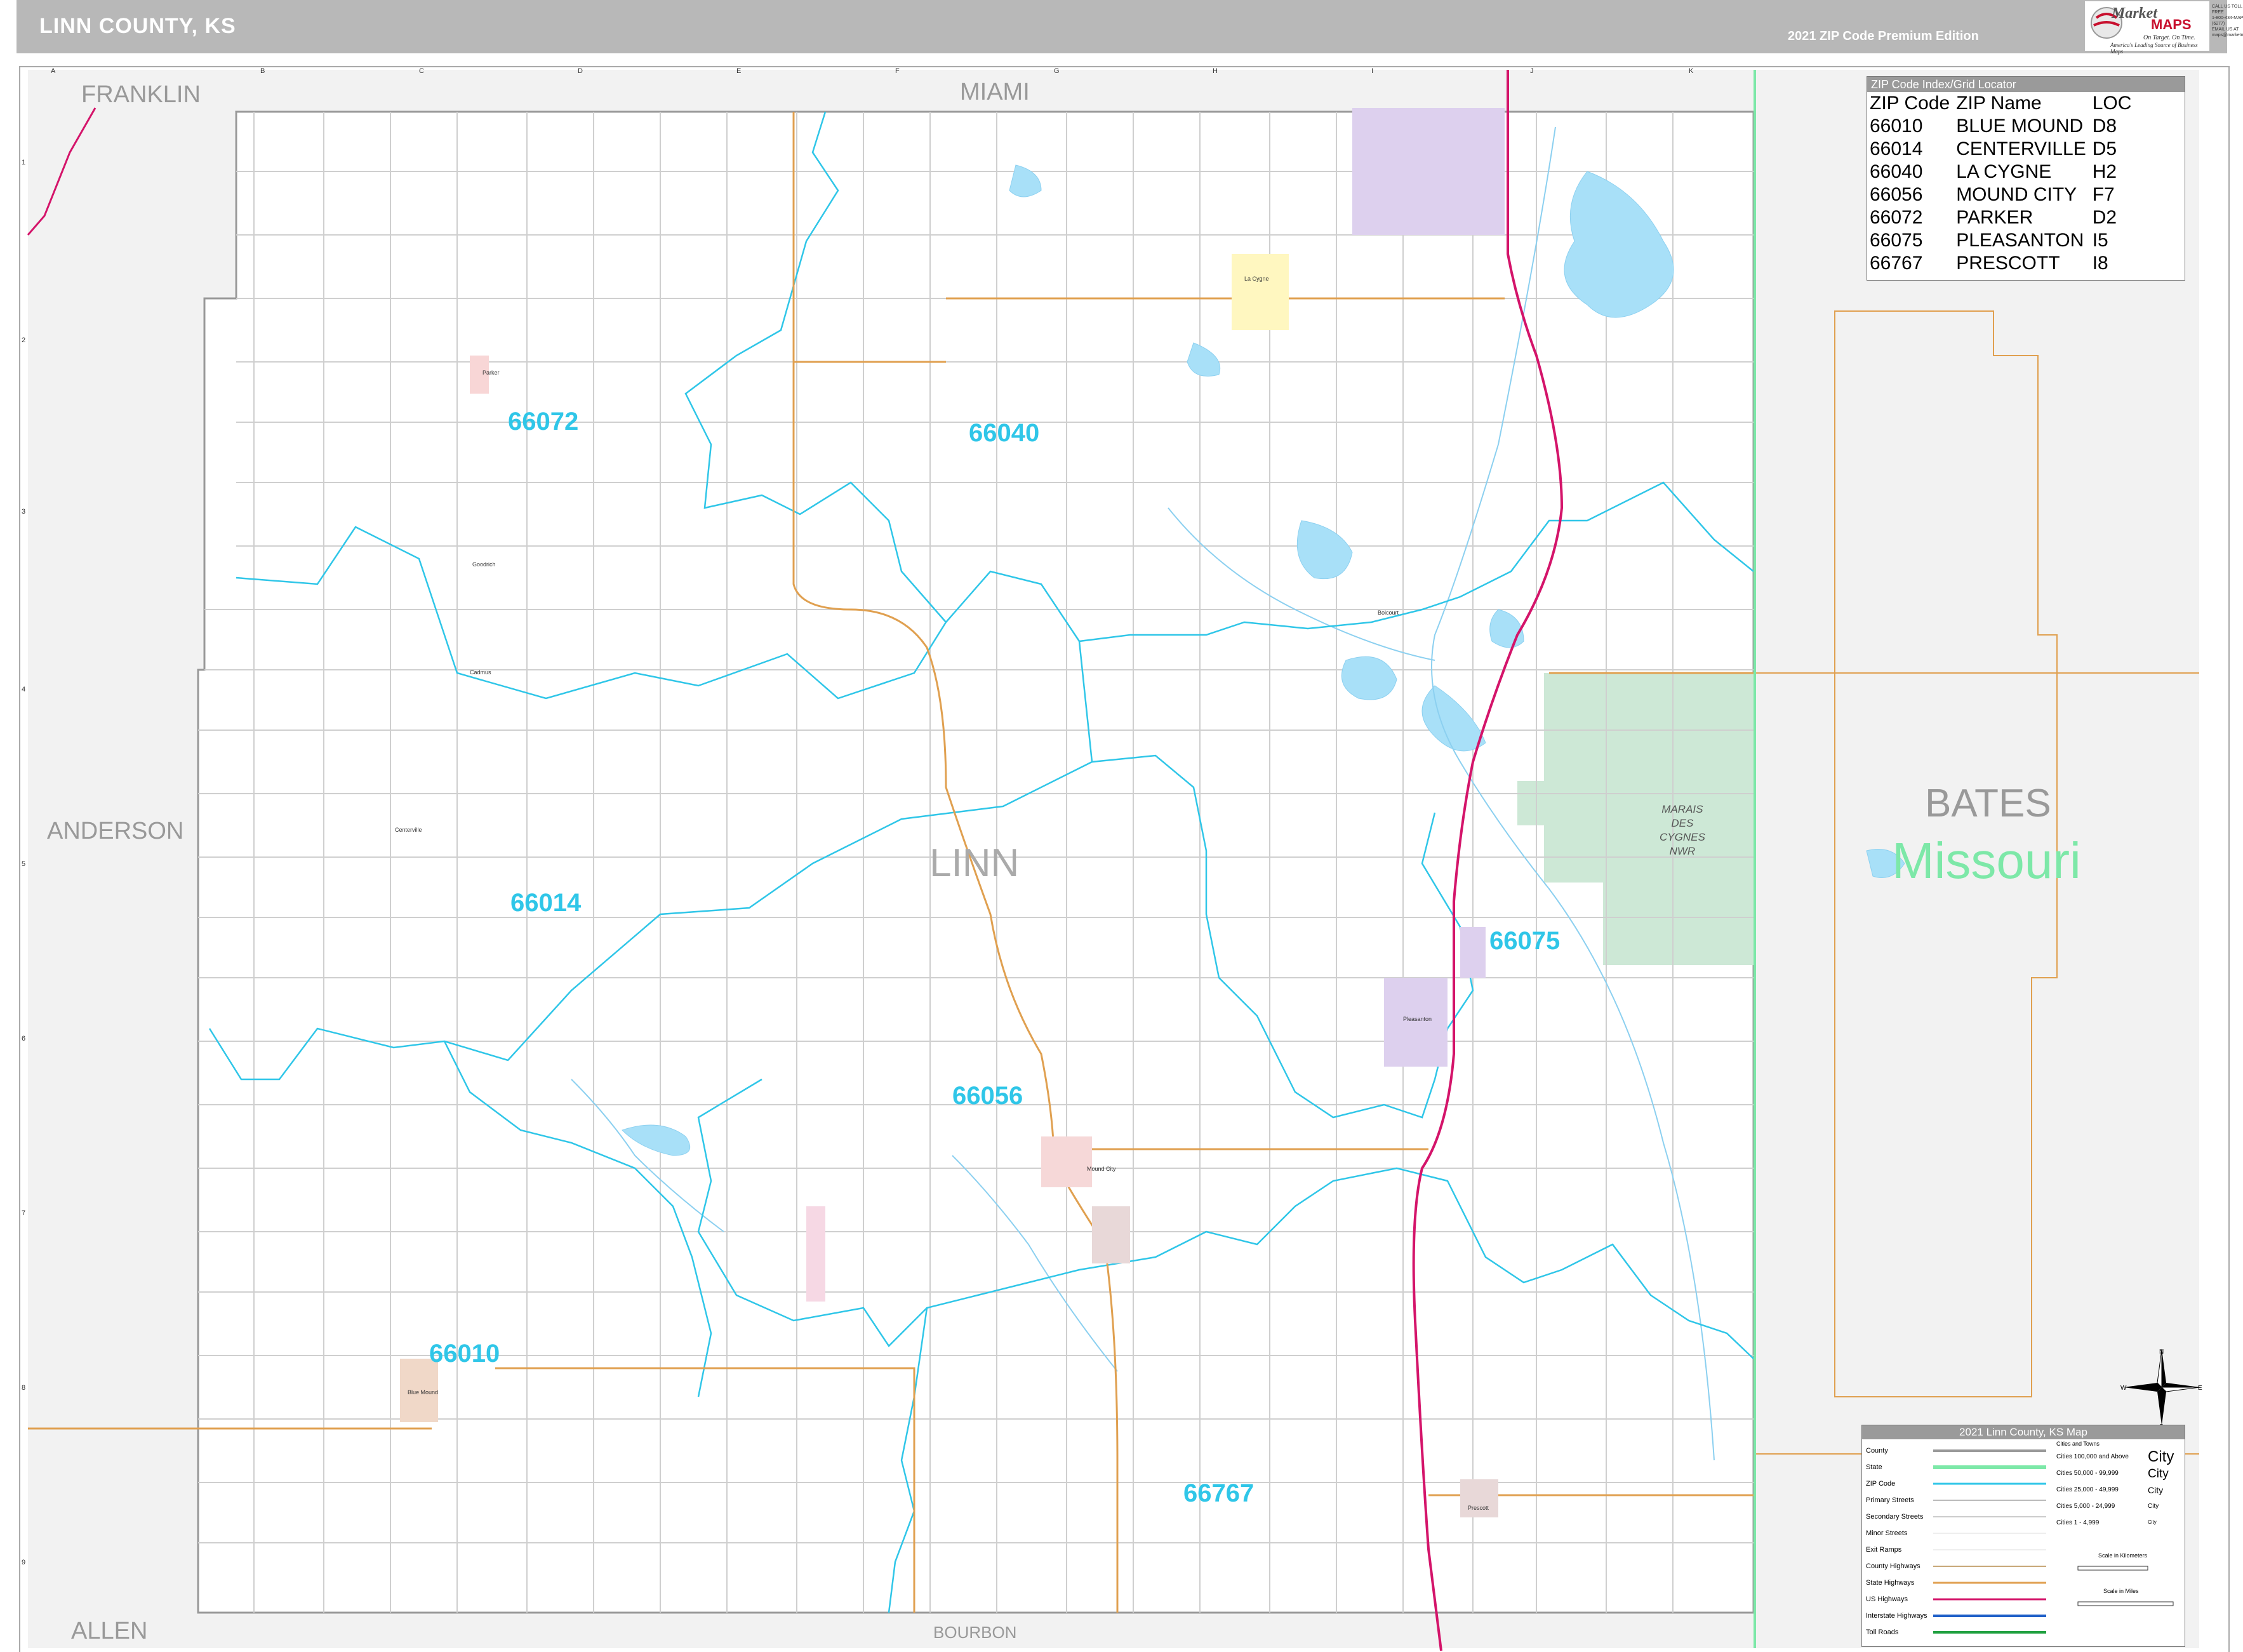 The width and height of the screenshot is (2243, 1652). I want to click on county-label-franklin: FRANKLIN, so click(141, 94).